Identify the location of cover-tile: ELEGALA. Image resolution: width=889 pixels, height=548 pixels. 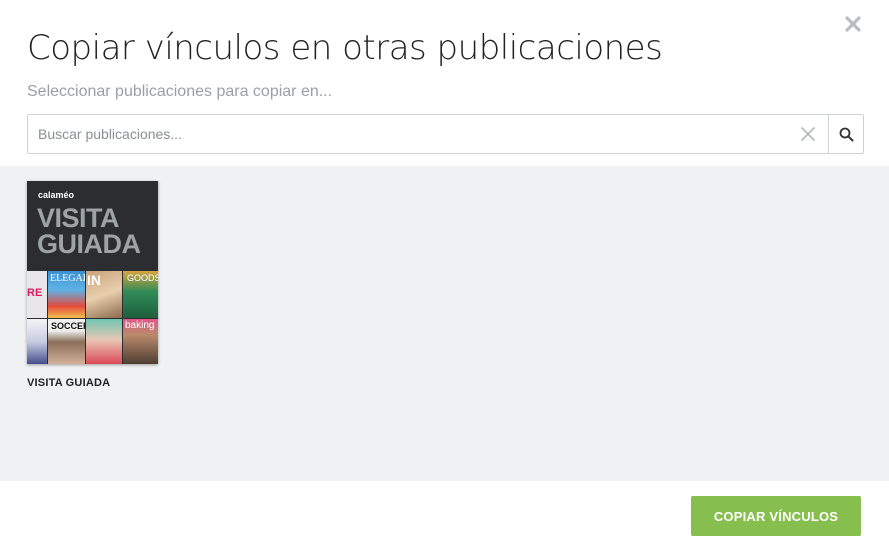
(66, 294).